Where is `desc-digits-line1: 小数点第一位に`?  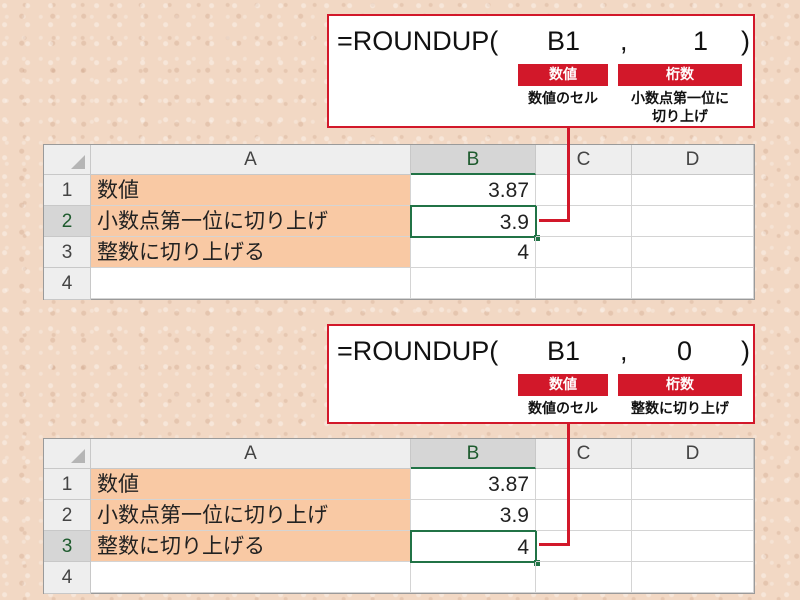
desc-digits-line1: 小数点第一位に is located at coordinates (680, 99).